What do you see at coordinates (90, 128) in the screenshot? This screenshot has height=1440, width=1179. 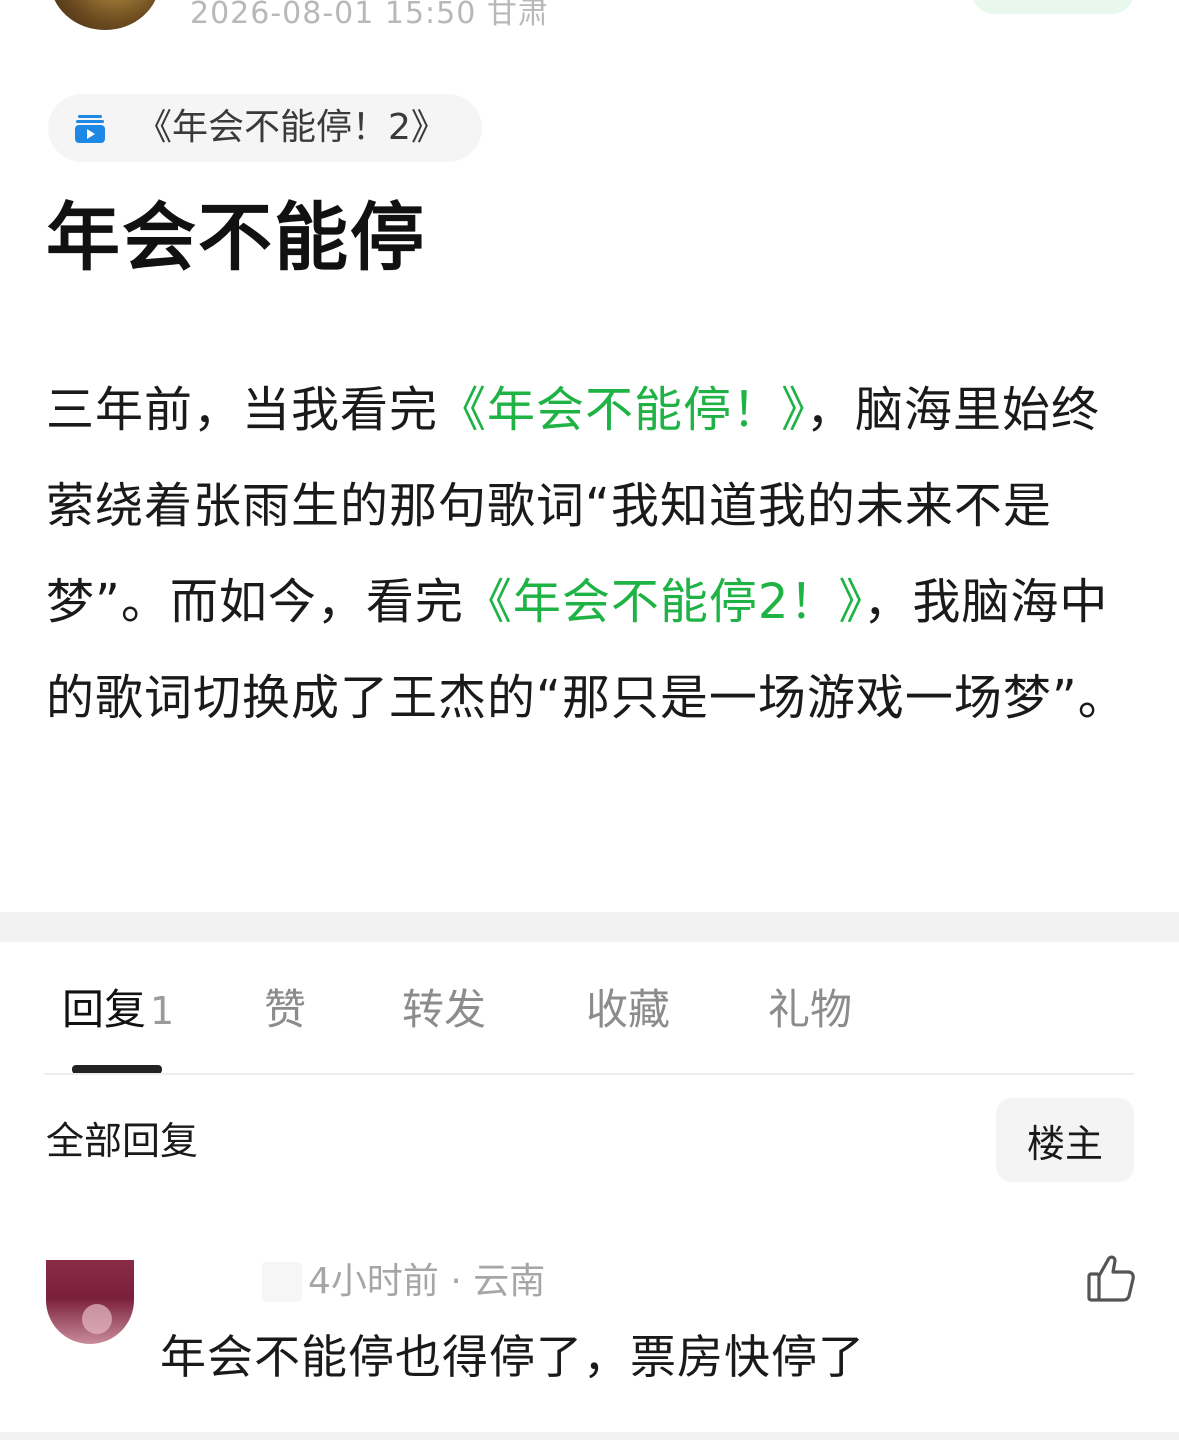 I see `video-forum-icon` at bounding box center [90, 128].